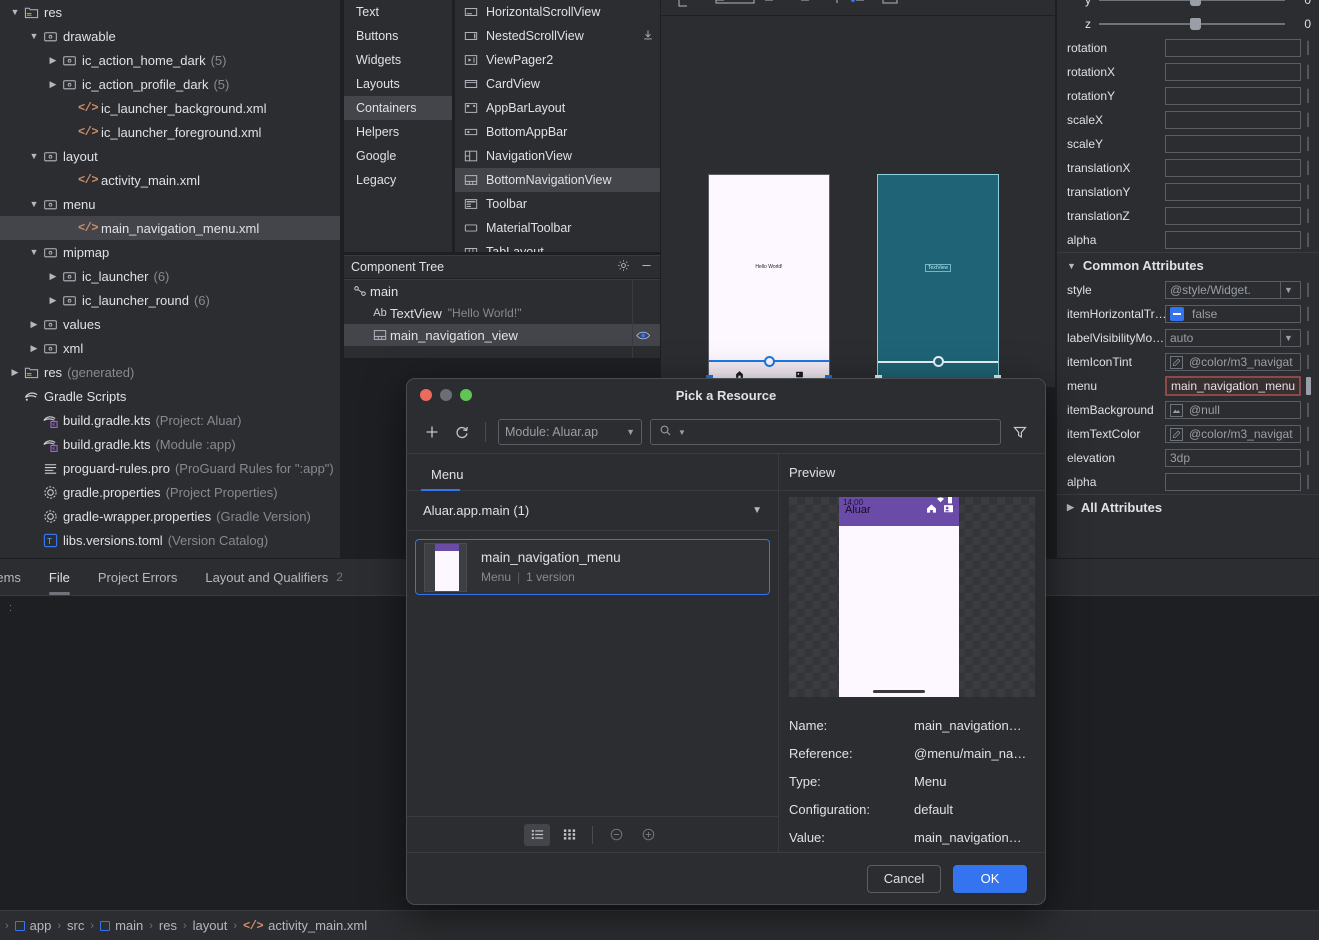 The image size is (1319, 940). I want to click on zoom-in-icon, so click(648, 835).